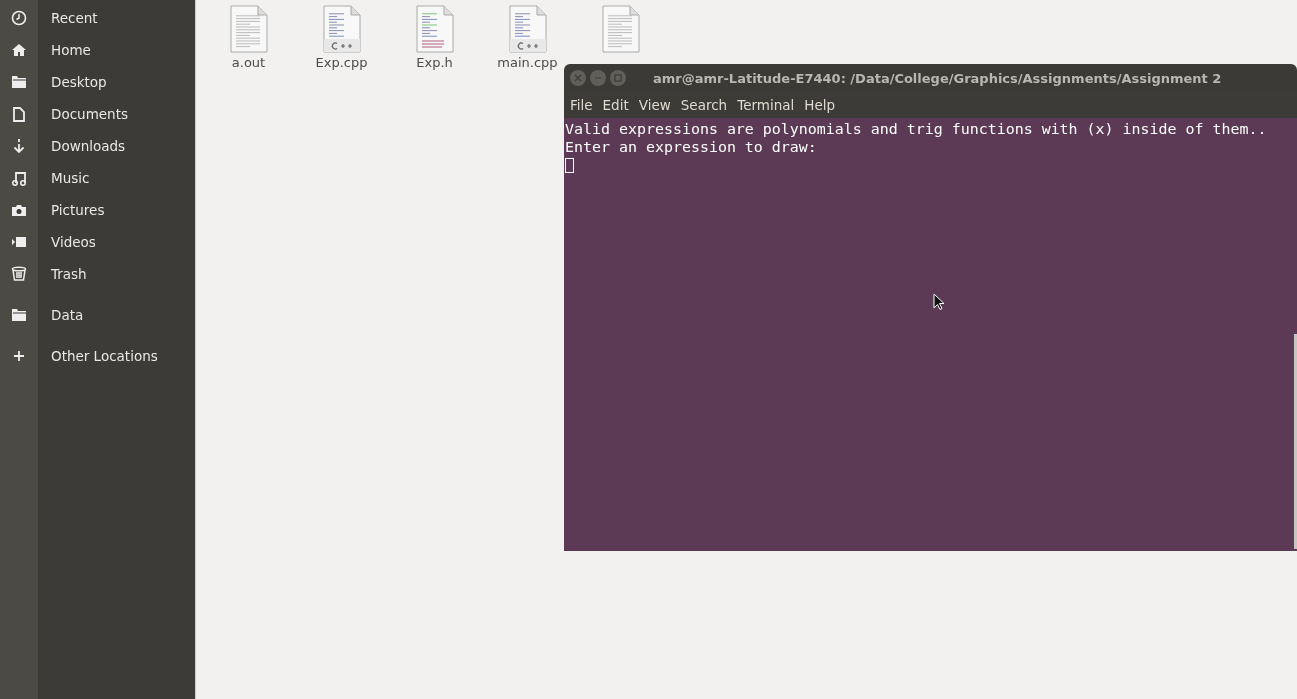  What do you see at coordinates (939, 302) in the screenshot?
I see `mouse-pointer-icon` at bounding box center [939, 302].